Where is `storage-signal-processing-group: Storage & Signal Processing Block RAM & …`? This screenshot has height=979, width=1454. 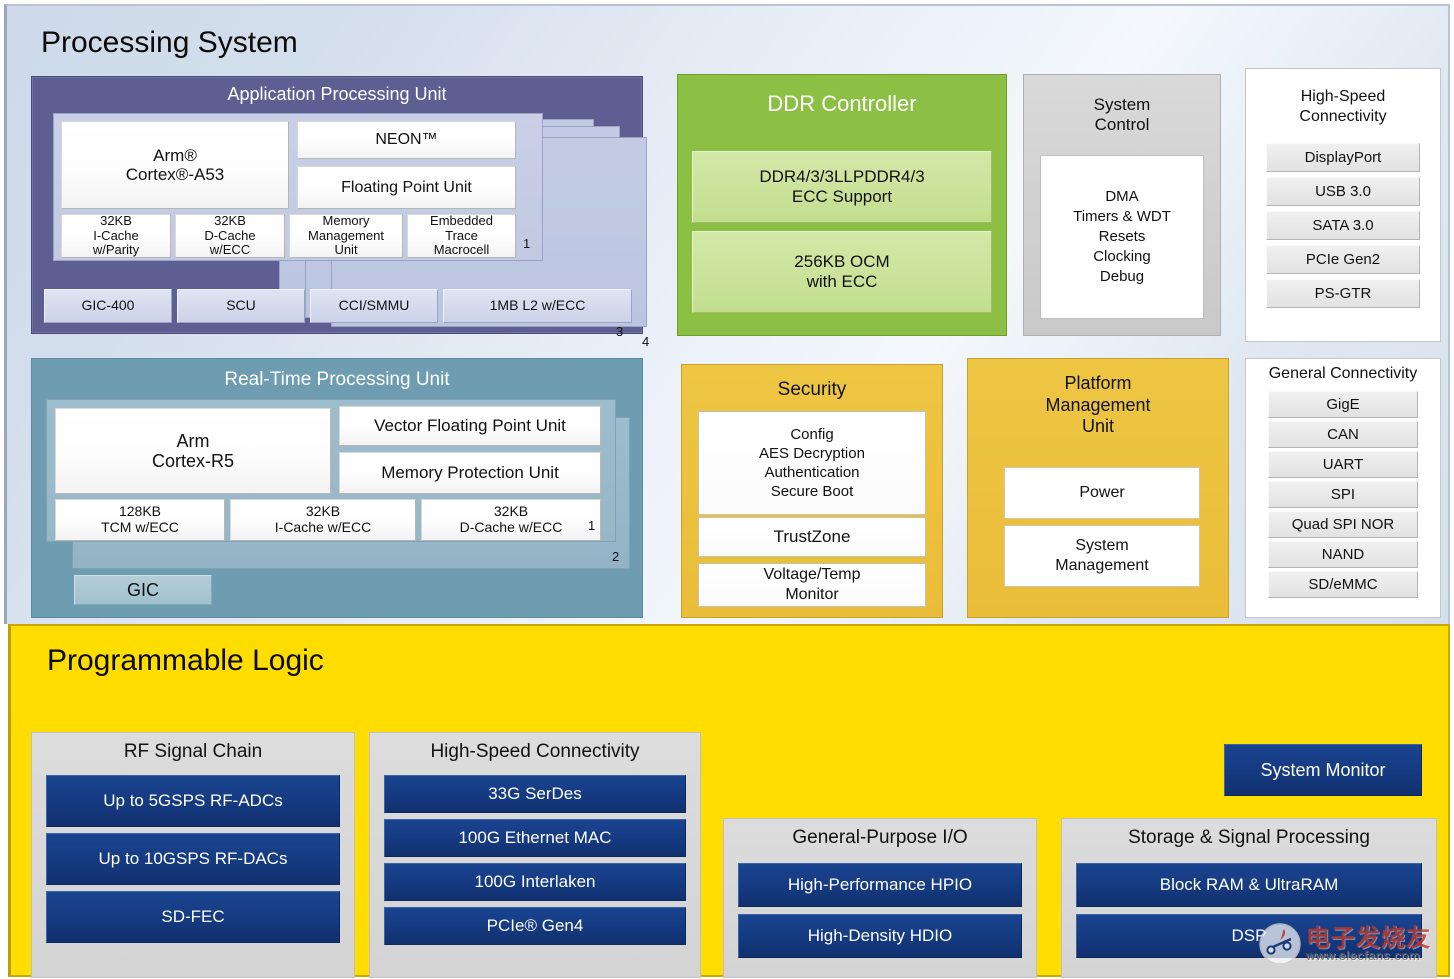 storage-signal-processing-group: Storage & Signal Processing Block RAM & … is located at coordinates (1249, 898).